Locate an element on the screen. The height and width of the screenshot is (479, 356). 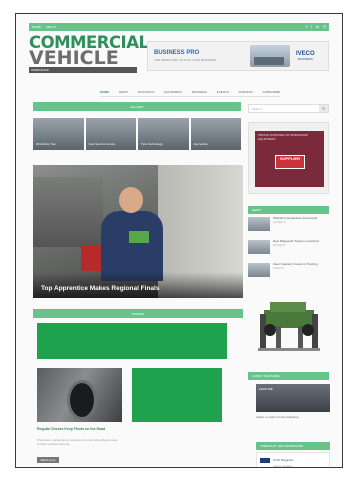
hero-person-head is located at coordinates (131, 200).